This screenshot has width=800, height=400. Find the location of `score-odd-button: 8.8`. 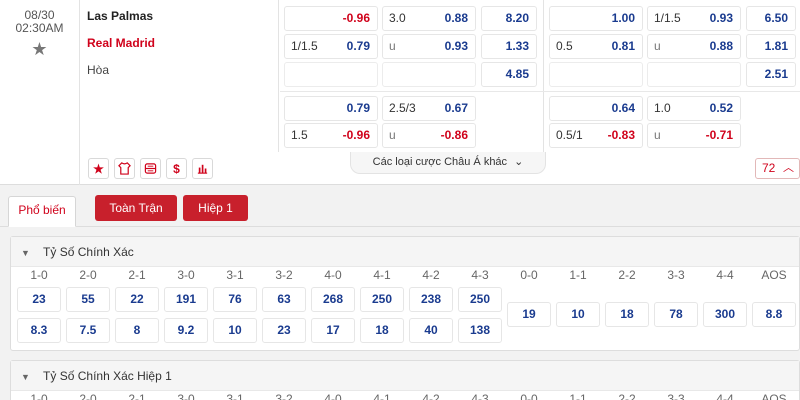

score-odd-button: 8.8 is located at coordinates (774, 314).